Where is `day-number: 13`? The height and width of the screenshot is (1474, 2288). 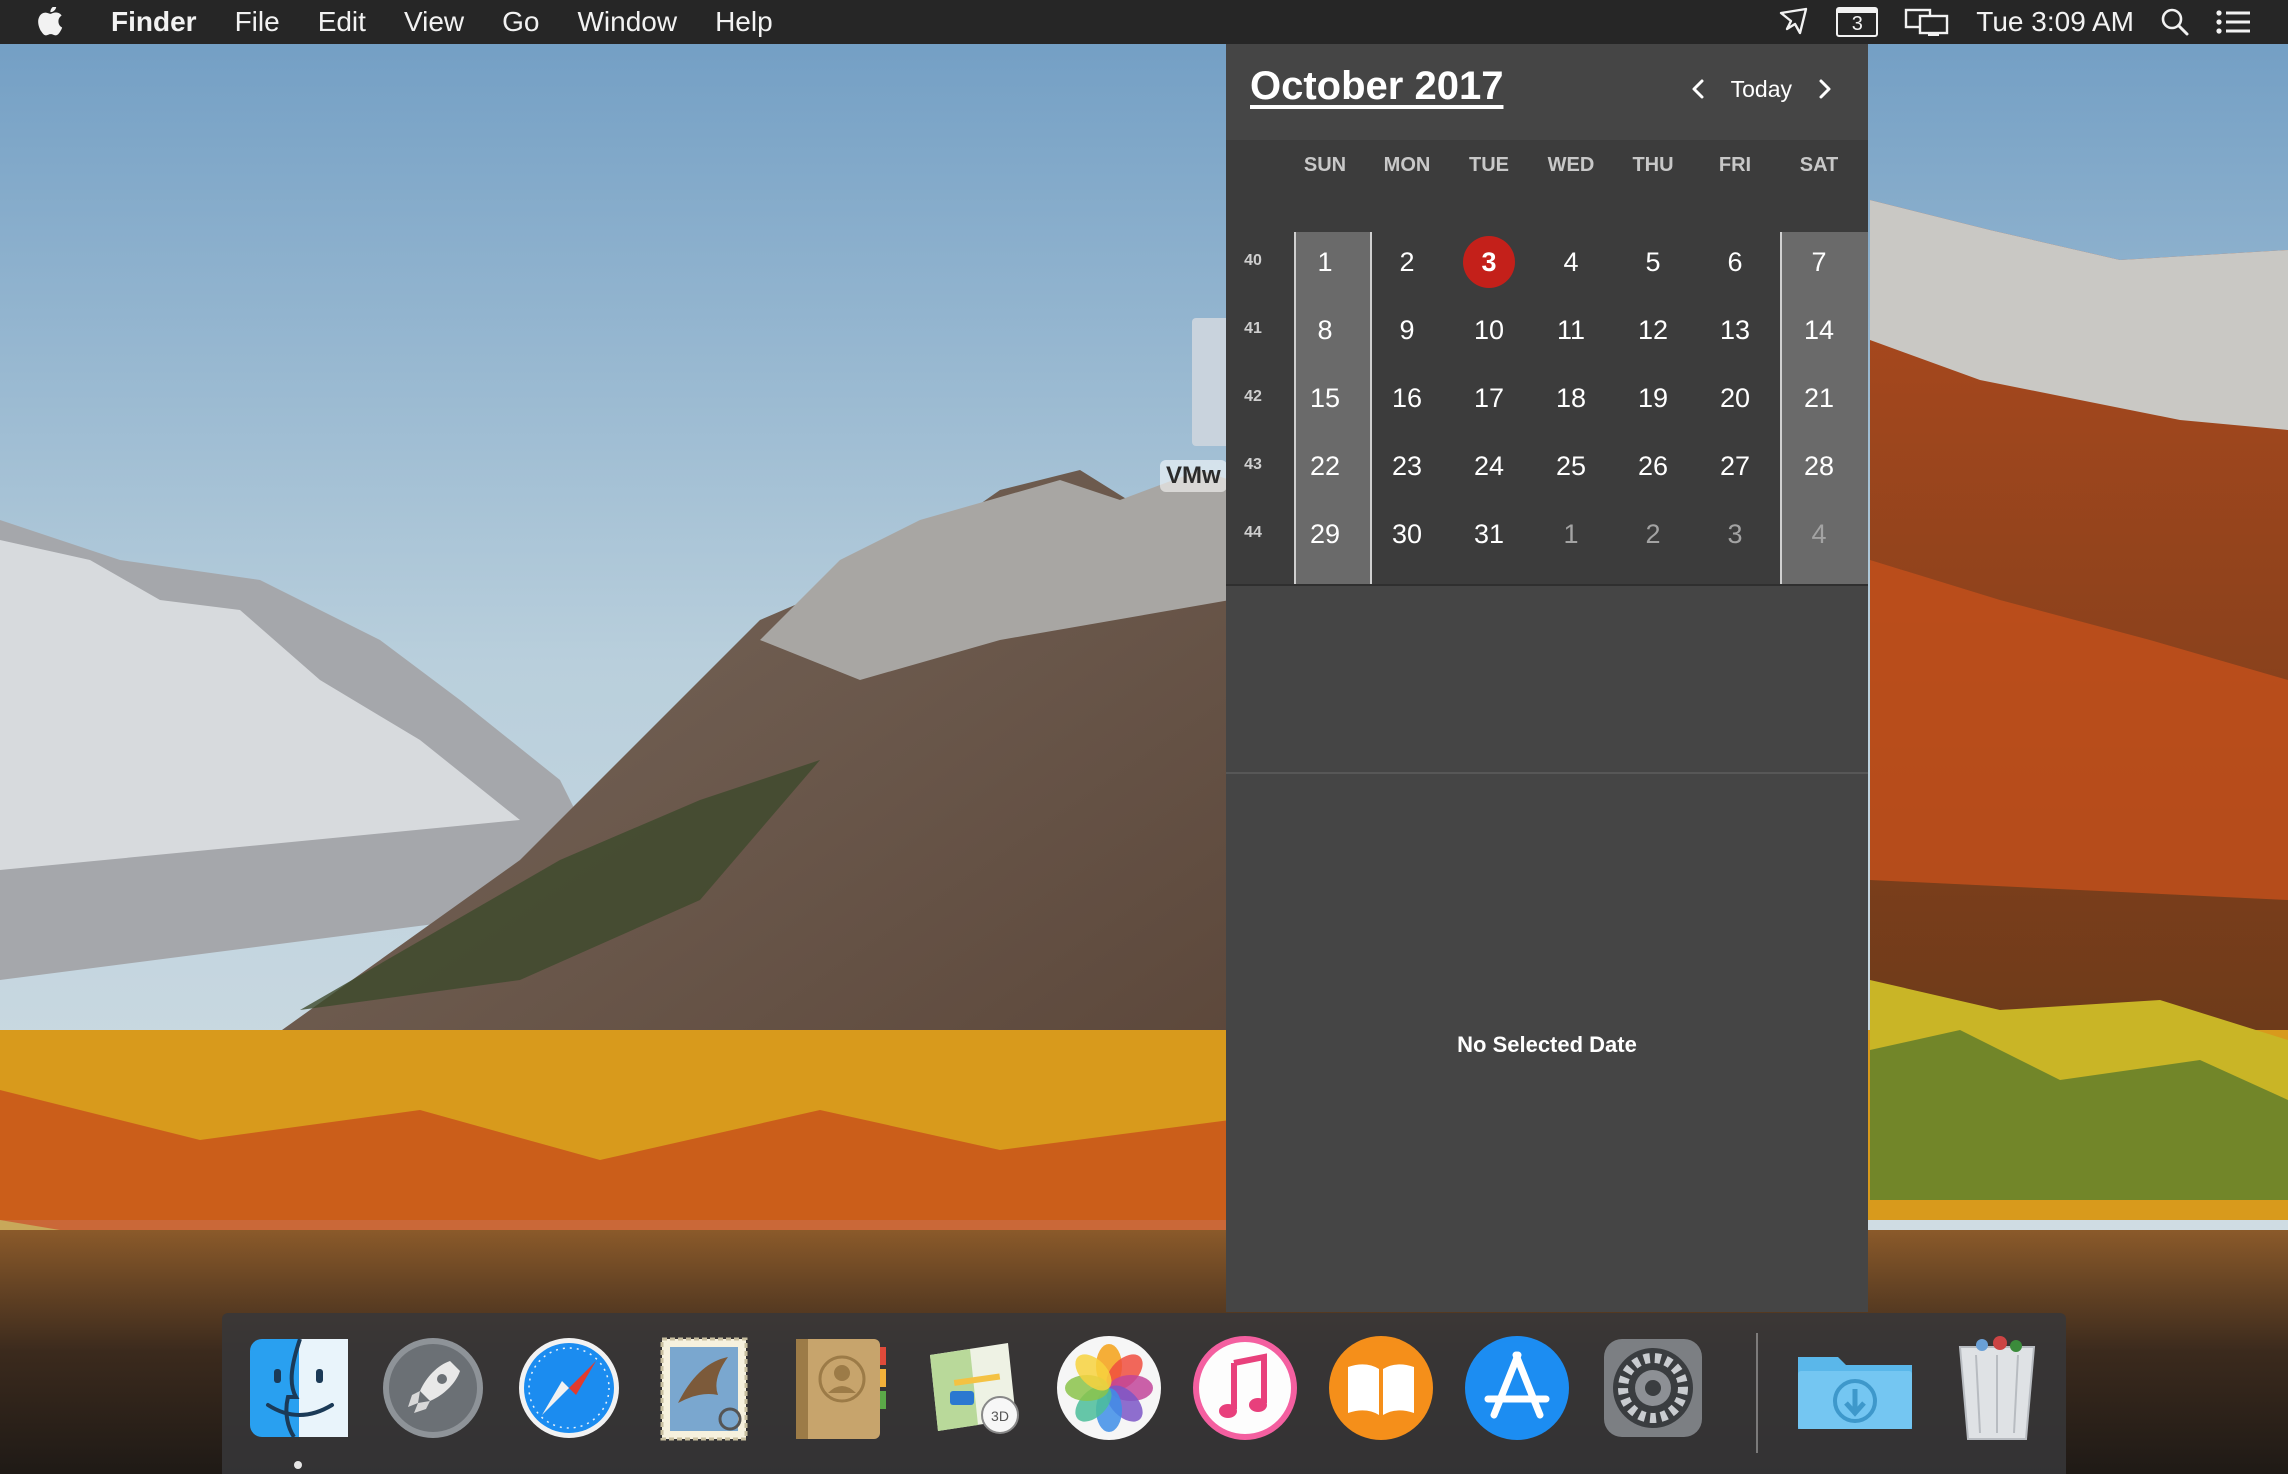
day-number: 13 is located at coordinates (1735, 329).